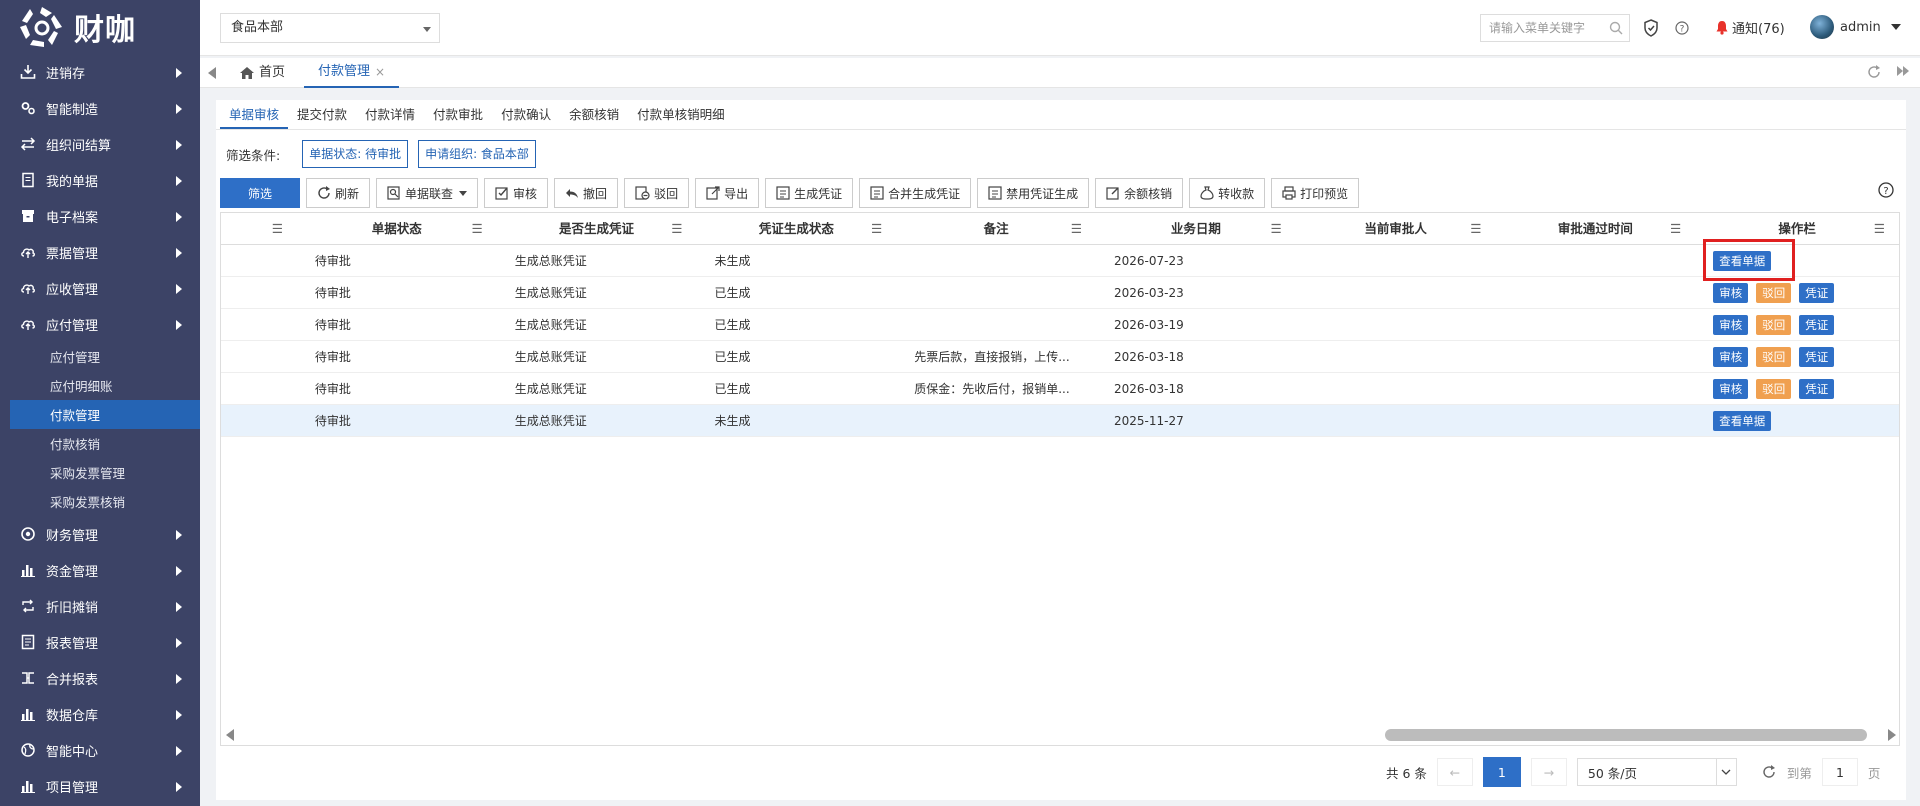  Describe the element at coordinates (477, 154) in the screenshot. I see `filter-chip-org: 申请组织: 食品本部` at that location.